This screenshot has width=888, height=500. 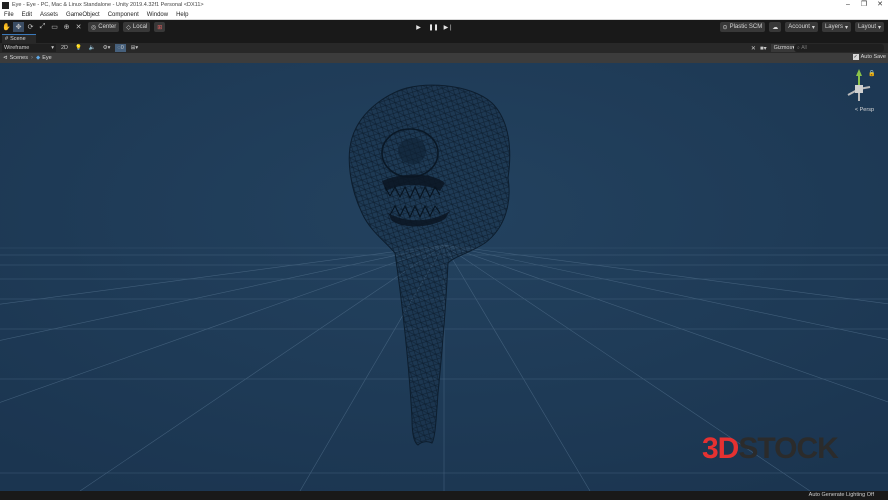 I want to click on hidden-count: 0, so click(x=122, y=48).